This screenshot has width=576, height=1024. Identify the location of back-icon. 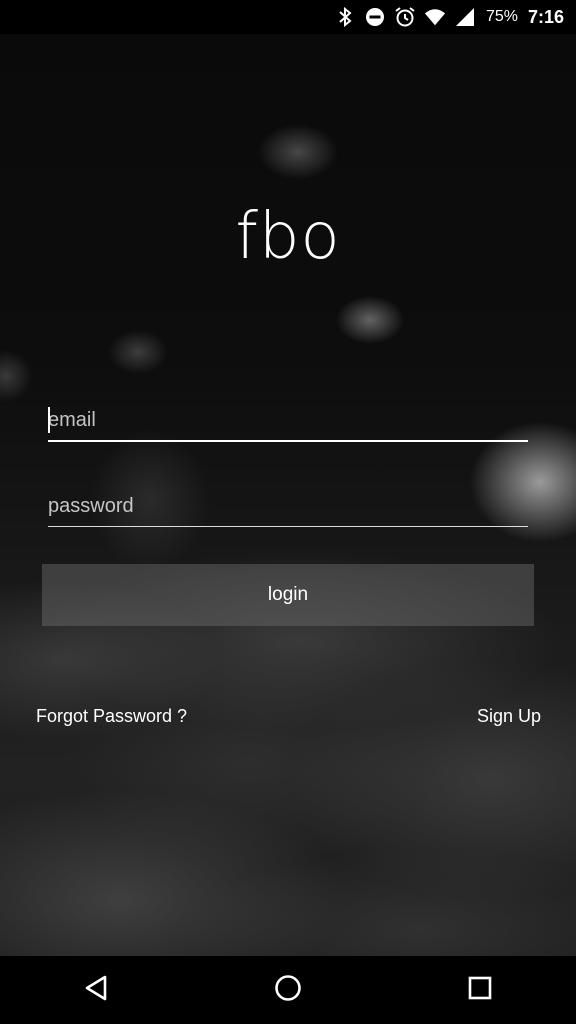
(96, 990).